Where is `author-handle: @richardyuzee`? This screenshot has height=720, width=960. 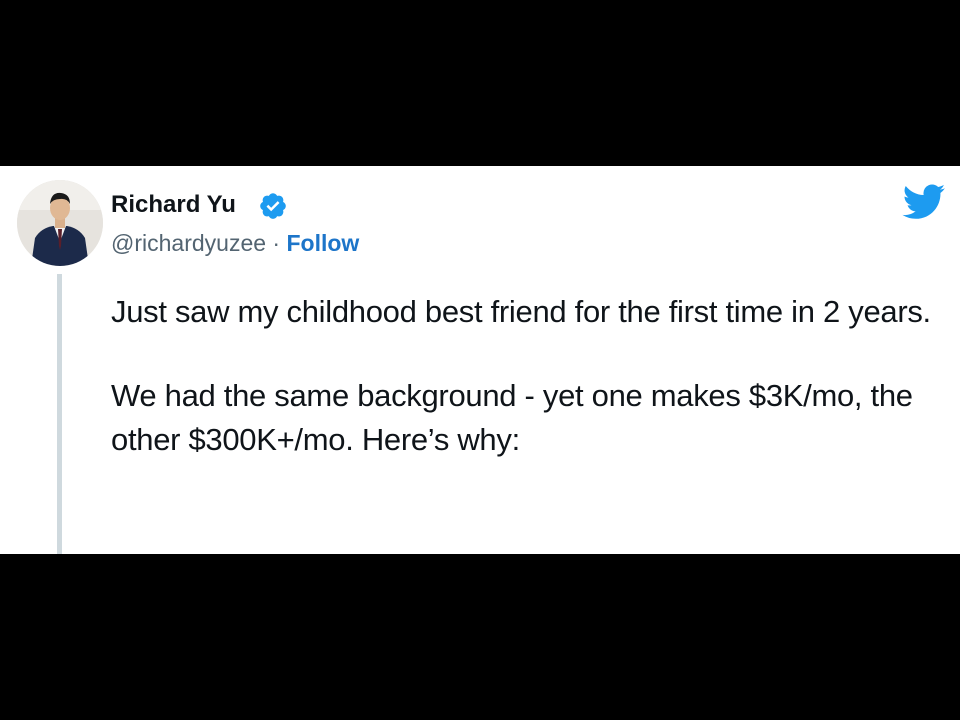 author-handle: @richardyuzee is located at coordinates (188, 243).